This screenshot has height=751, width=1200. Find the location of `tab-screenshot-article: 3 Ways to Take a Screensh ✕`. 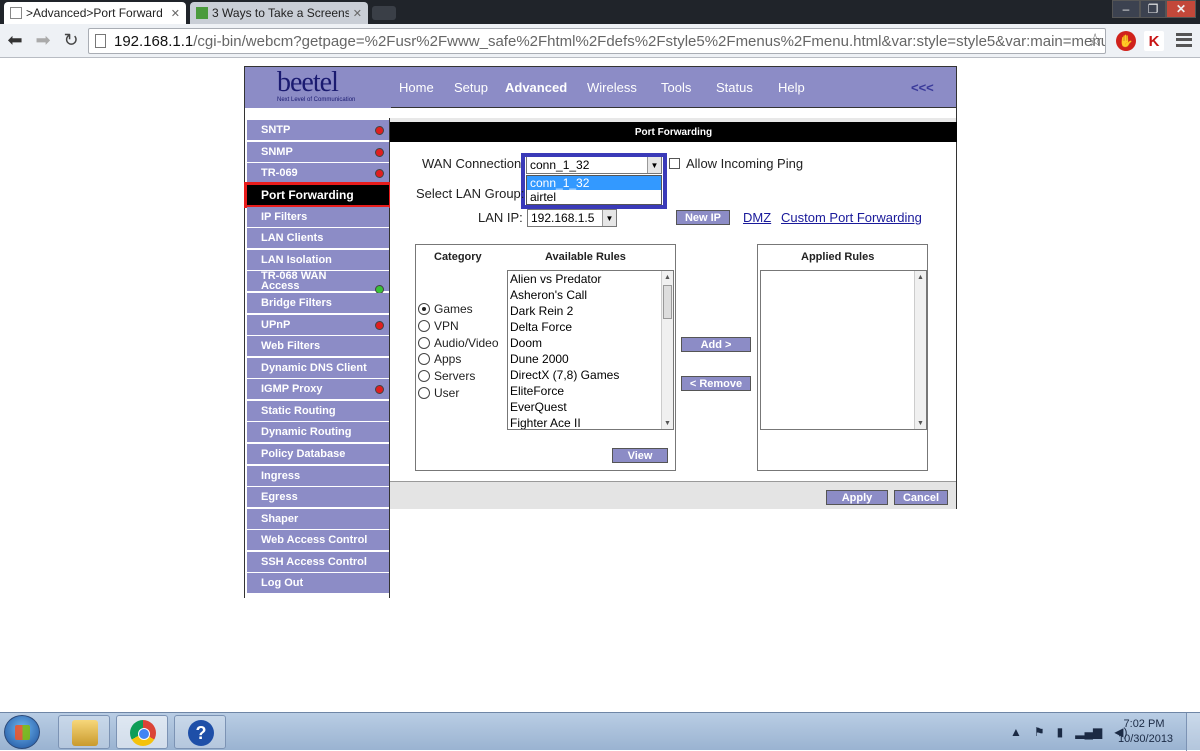

tab-screenshot-article: 3 Ways to Take a Screensh ✕ is located at coordinates (279, 13).